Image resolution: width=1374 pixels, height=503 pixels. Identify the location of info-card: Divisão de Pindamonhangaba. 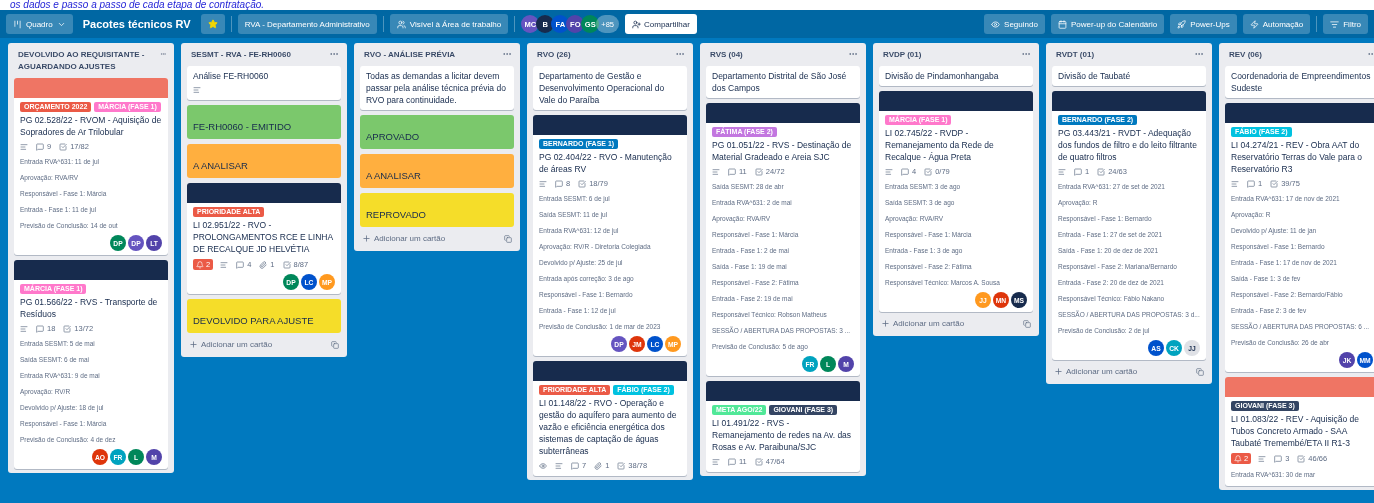
(956, 76).